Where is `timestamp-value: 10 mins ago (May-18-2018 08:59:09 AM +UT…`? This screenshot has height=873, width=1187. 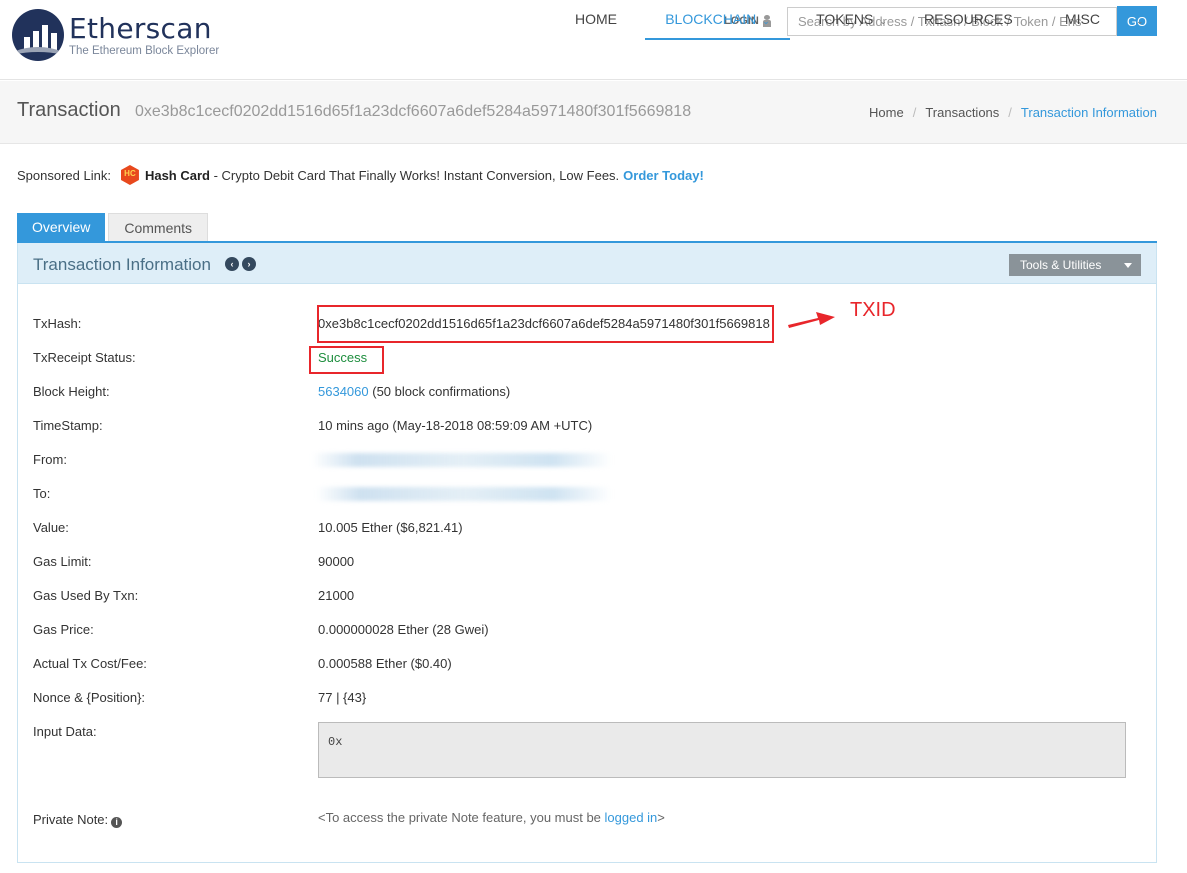
timestamp-value: 10 mins ago (May-18-2018 08:59:09 AM +UT… is located at coordinates (455, 425).